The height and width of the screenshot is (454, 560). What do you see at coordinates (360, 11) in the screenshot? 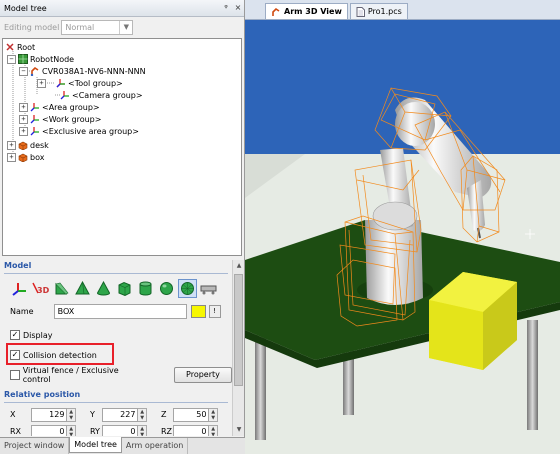
I see `document-icon` at bounding box center [360, 11].